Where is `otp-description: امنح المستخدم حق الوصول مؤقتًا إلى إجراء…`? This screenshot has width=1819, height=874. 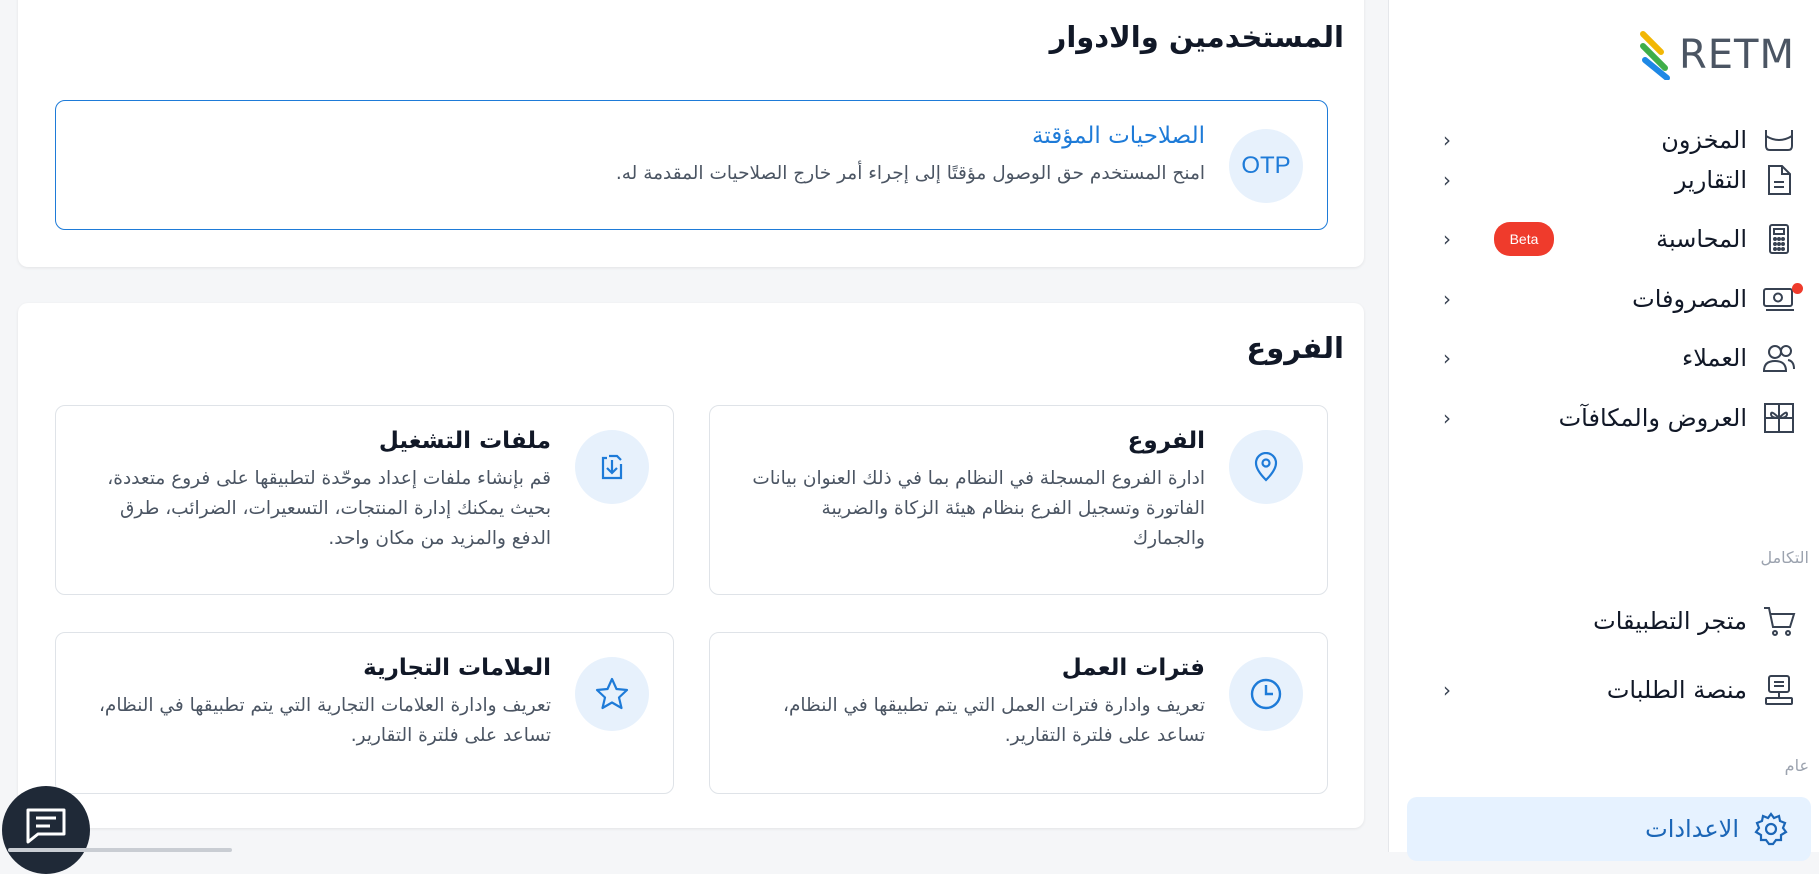 otp-description: امنح المستخدم حق الوصول مؤقتًا إلى إجراء… is located at coordinates (910, 173).